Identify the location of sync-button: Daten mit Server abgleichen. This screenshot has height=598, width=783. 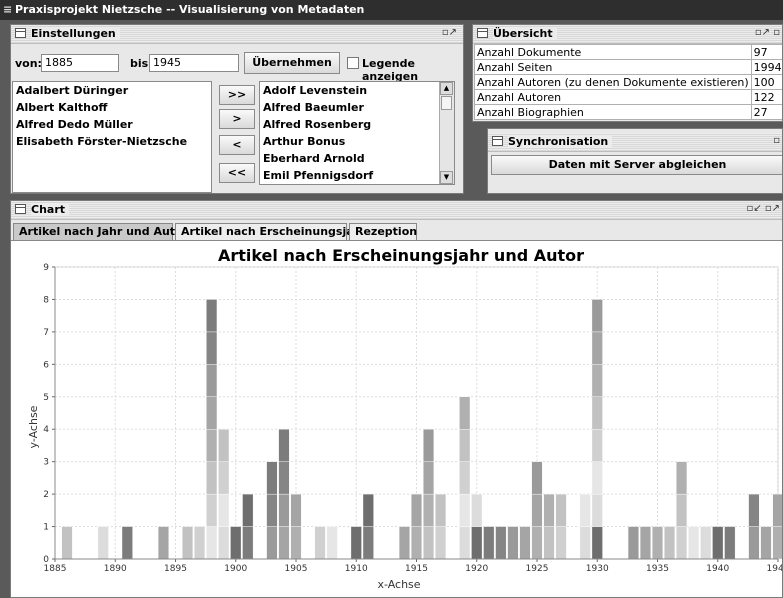
(636, 165).